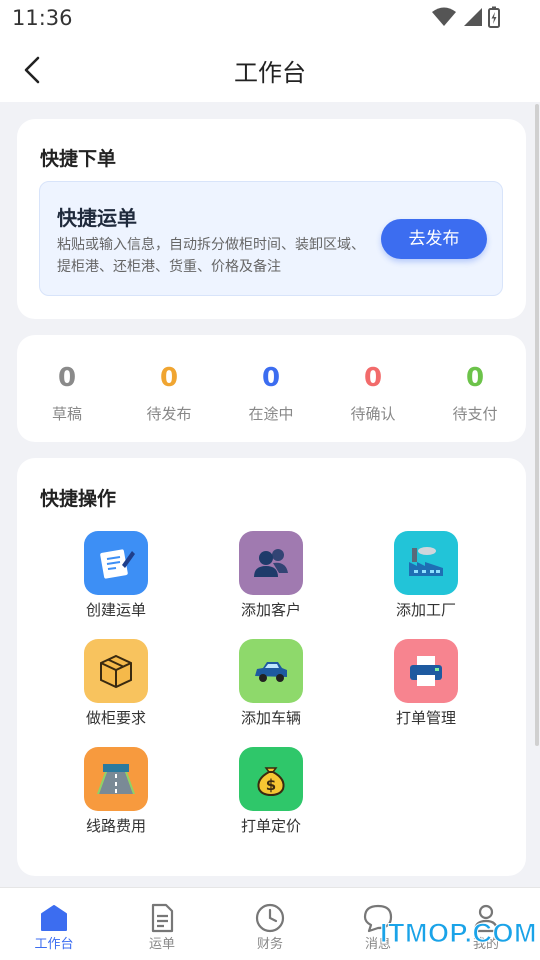 This screenshot has width=540, height=960. I want to click on tab-label: 财务, so click(269, 944).